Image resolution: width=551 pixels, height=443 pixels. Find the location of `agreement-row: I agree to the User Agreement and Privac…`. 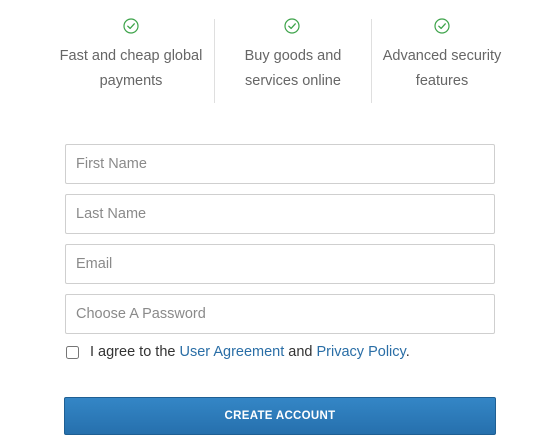

agreement-row: I agree to the User Agreement and Privac… is located at coordinates (286, 354).